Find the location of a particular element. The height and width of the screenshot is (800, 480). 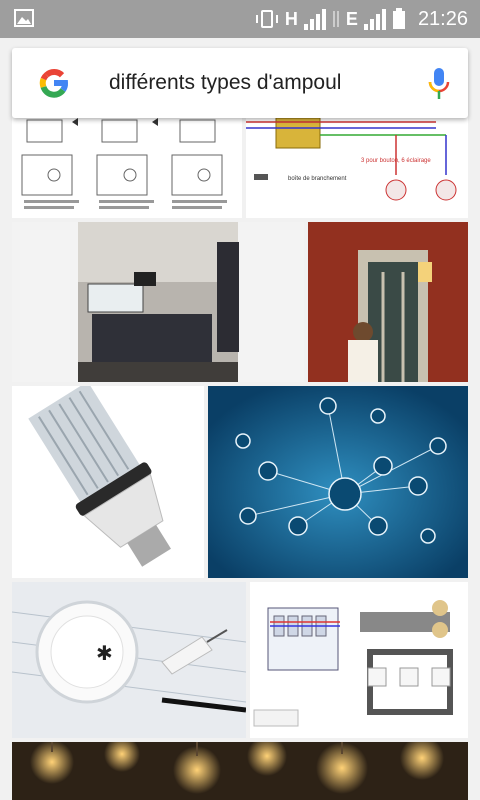

google-logo-icon is located at coordinates (54, 83).